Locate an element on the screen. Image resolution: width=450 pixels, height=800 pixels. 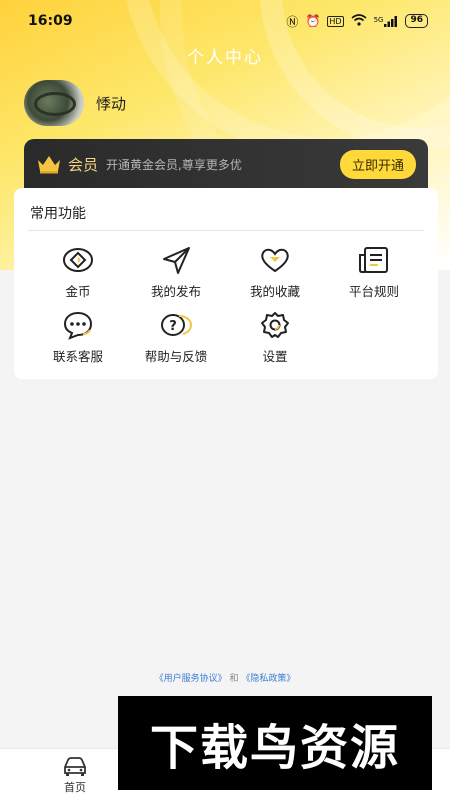
car-icon is located at coordinates (75, 766).